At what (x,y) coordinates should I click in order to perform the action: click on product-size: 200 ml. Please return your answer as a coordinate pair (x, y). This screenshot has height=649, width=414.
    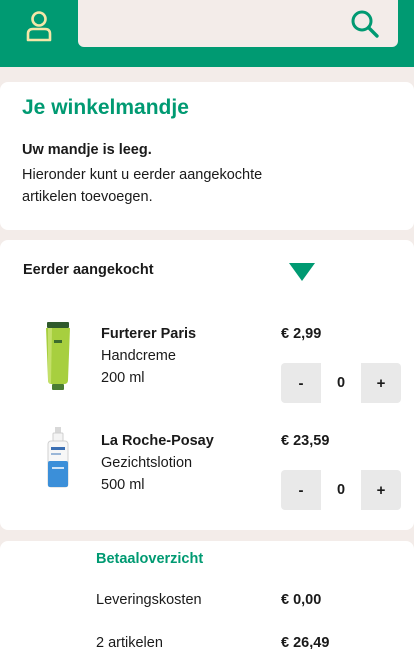
    Looking at the image, I should click on (123, 378).